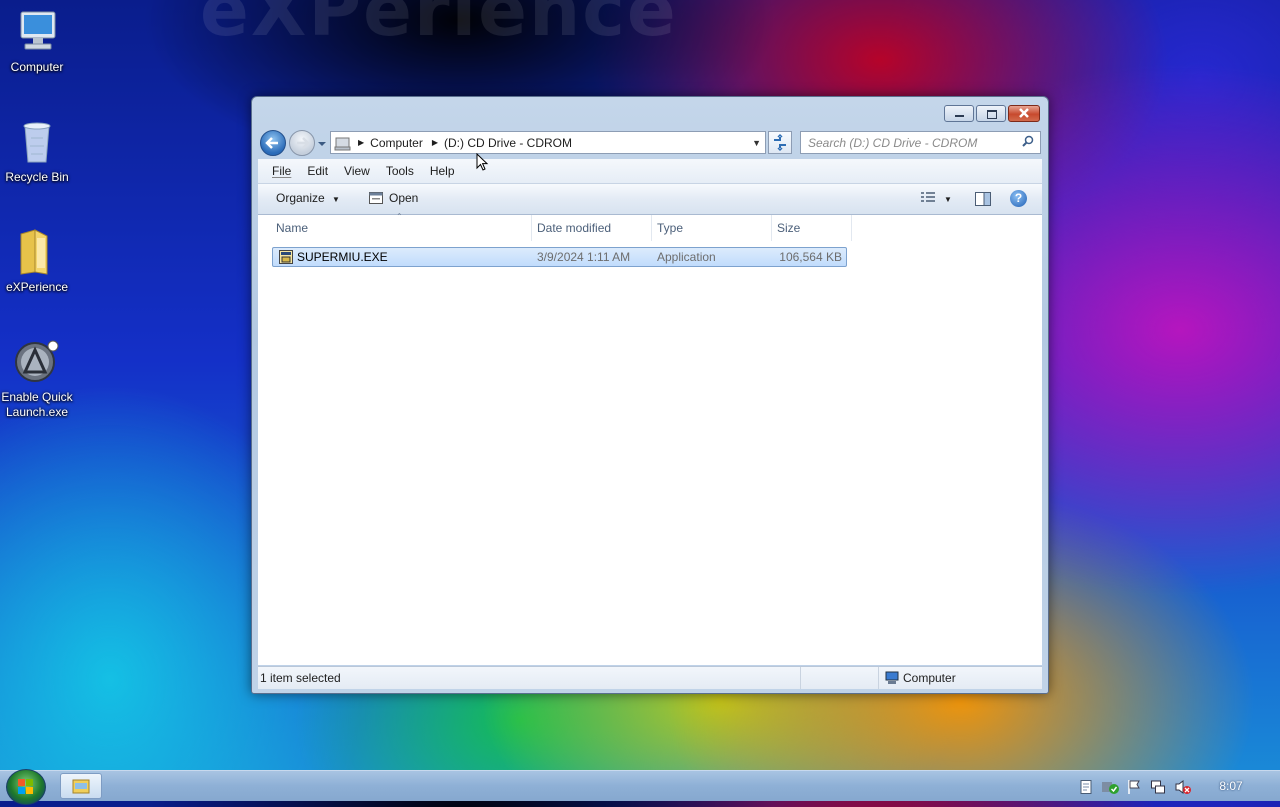  What do you see at coordinates (483, 162) in the screenshot?
I see `mouse-cursor-icon` at bounding box center [483, 162].